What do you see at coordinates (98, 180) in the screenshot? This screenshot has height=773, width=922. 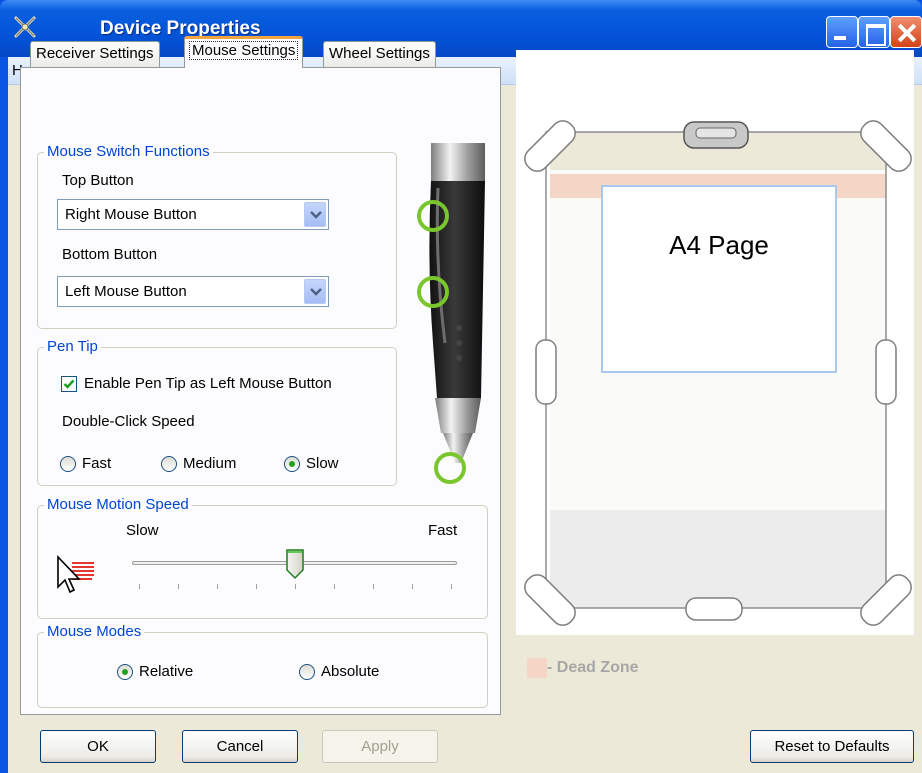 I see `top-button-label: Top Button` at bounding box center [98, 180].